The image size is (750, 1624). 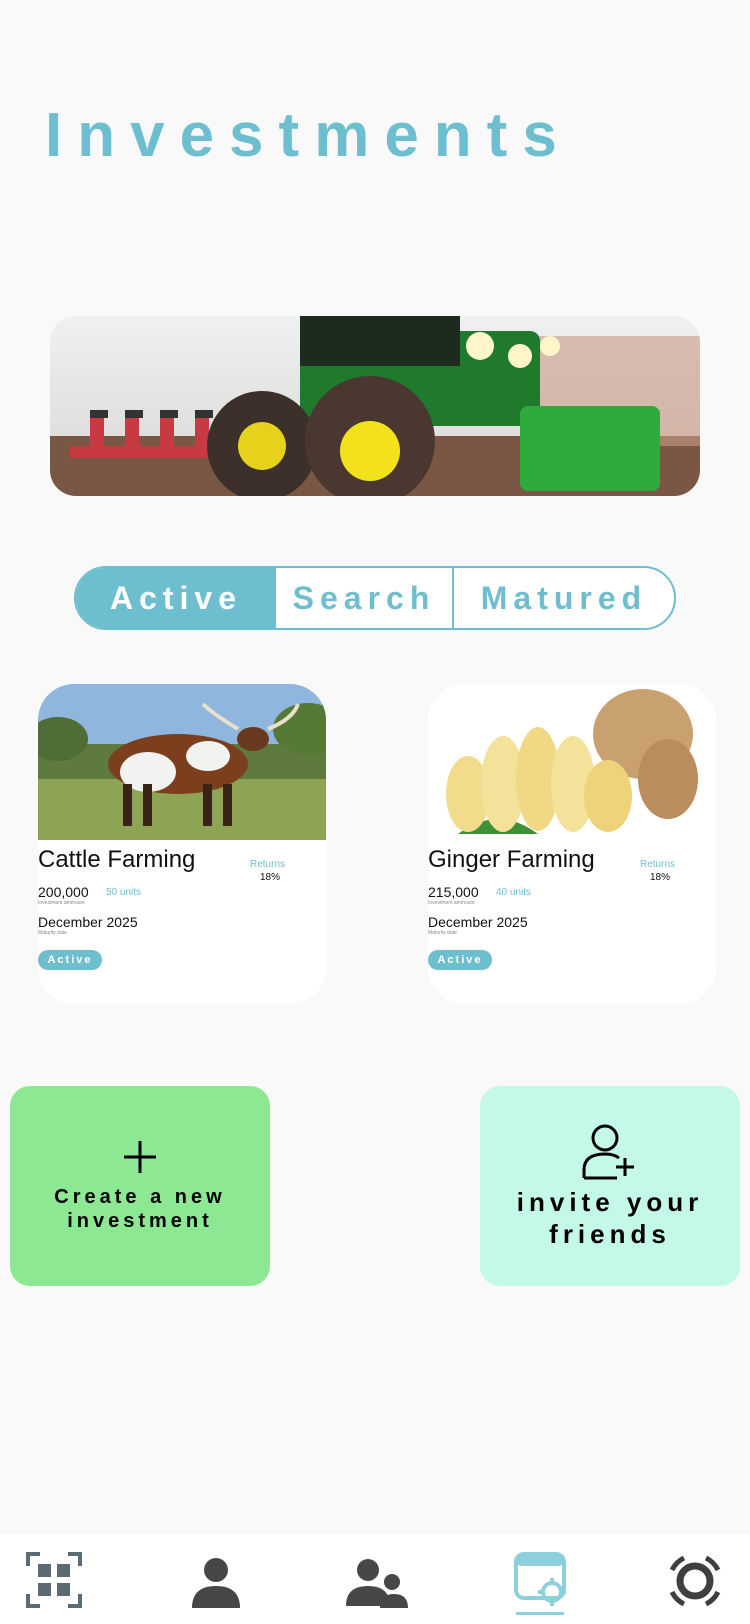 I want to click on profile-icon, so click(x=216, y=1583).